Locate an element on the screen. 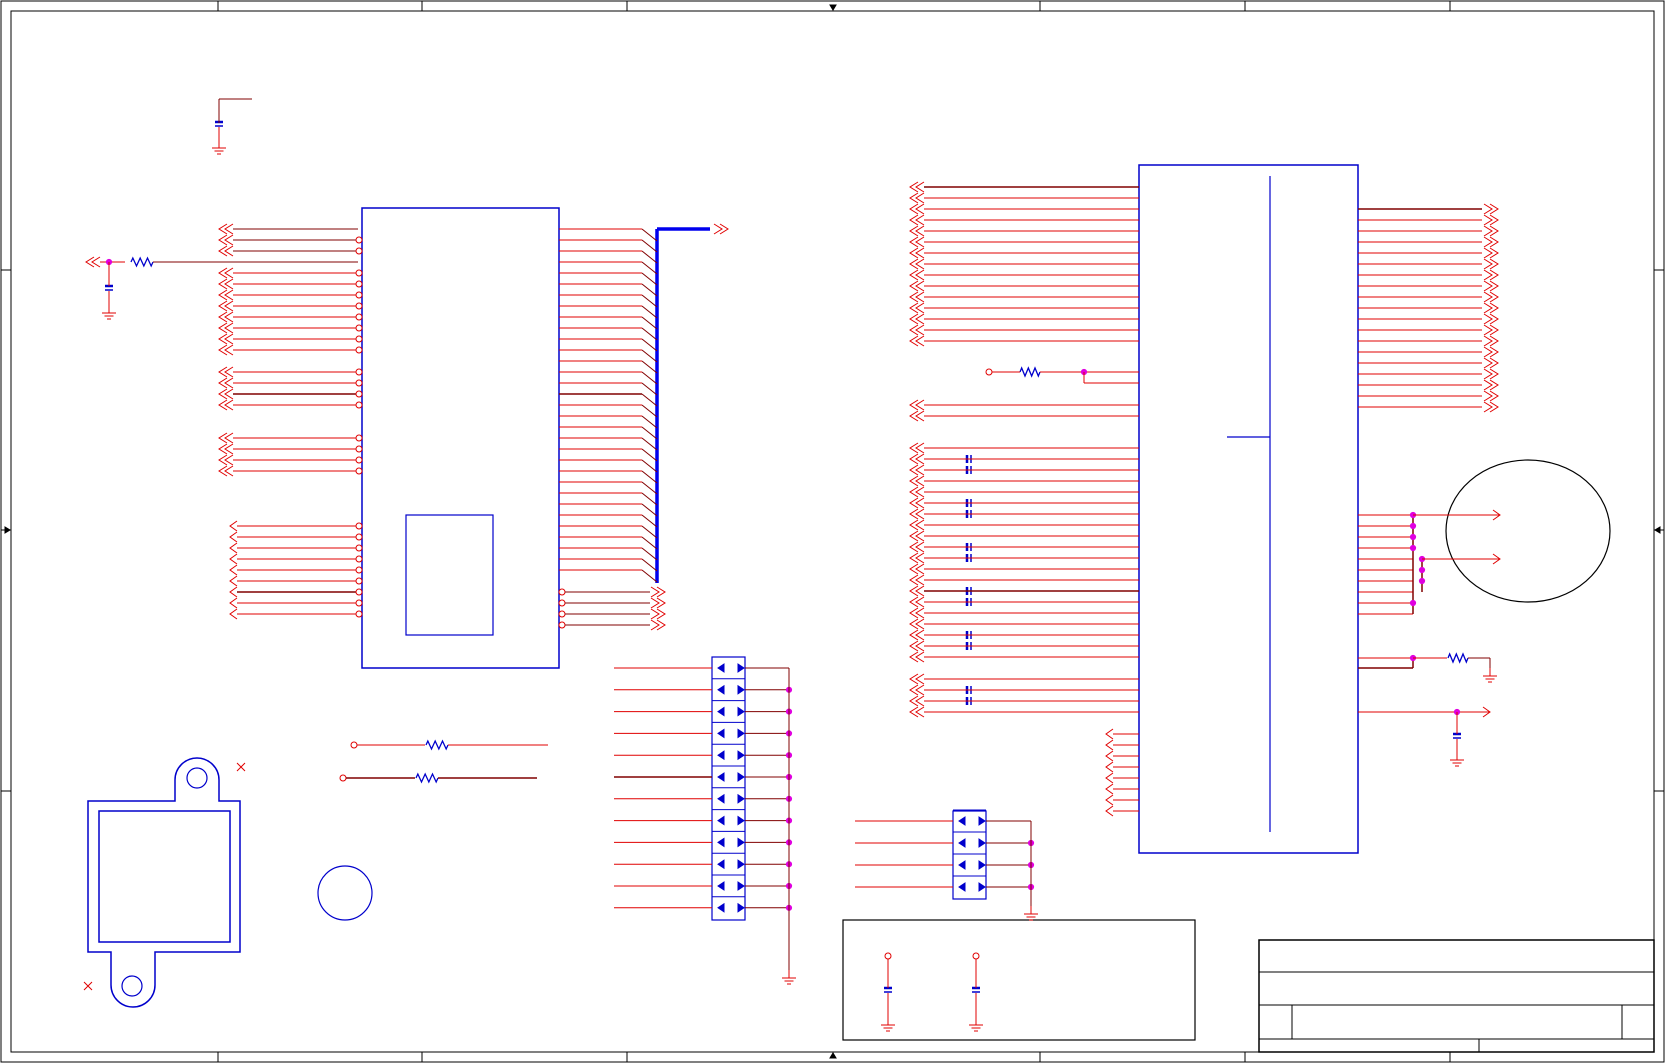  mounting-hole-icon is located at coordinates (345, 893).